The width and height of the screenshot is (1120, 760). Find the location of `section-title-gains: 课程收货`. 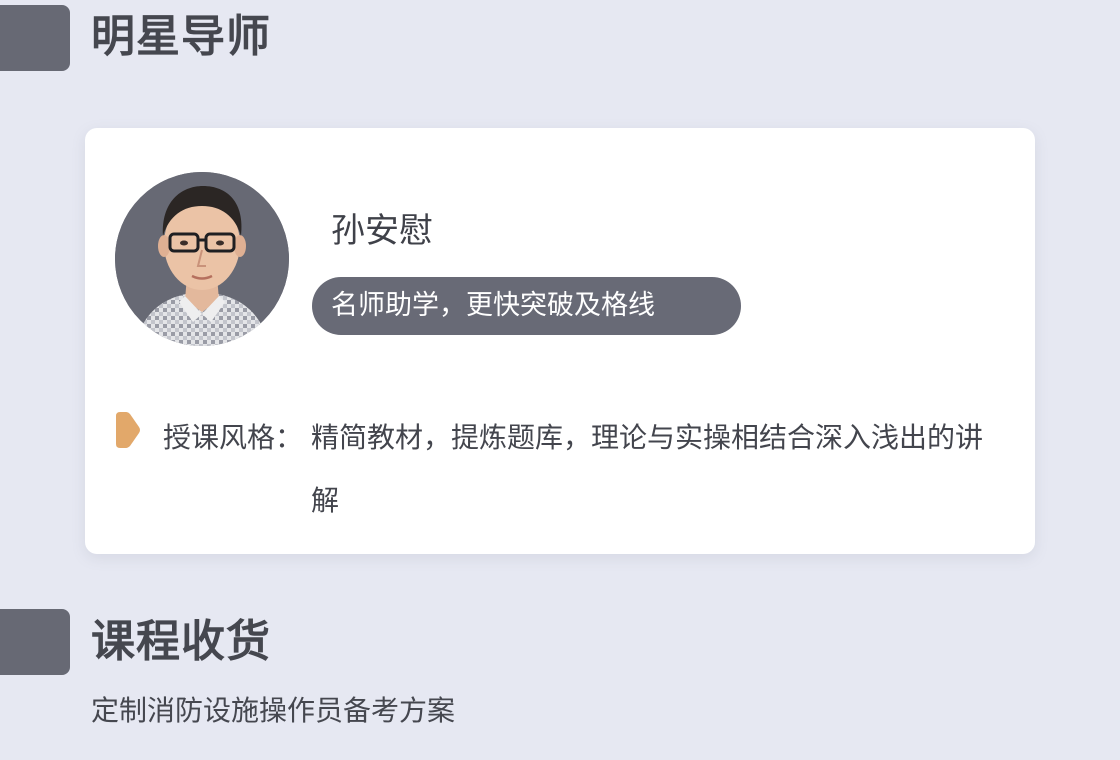

section-title-gains: 课程收货 is located at coordinates (181, 641).